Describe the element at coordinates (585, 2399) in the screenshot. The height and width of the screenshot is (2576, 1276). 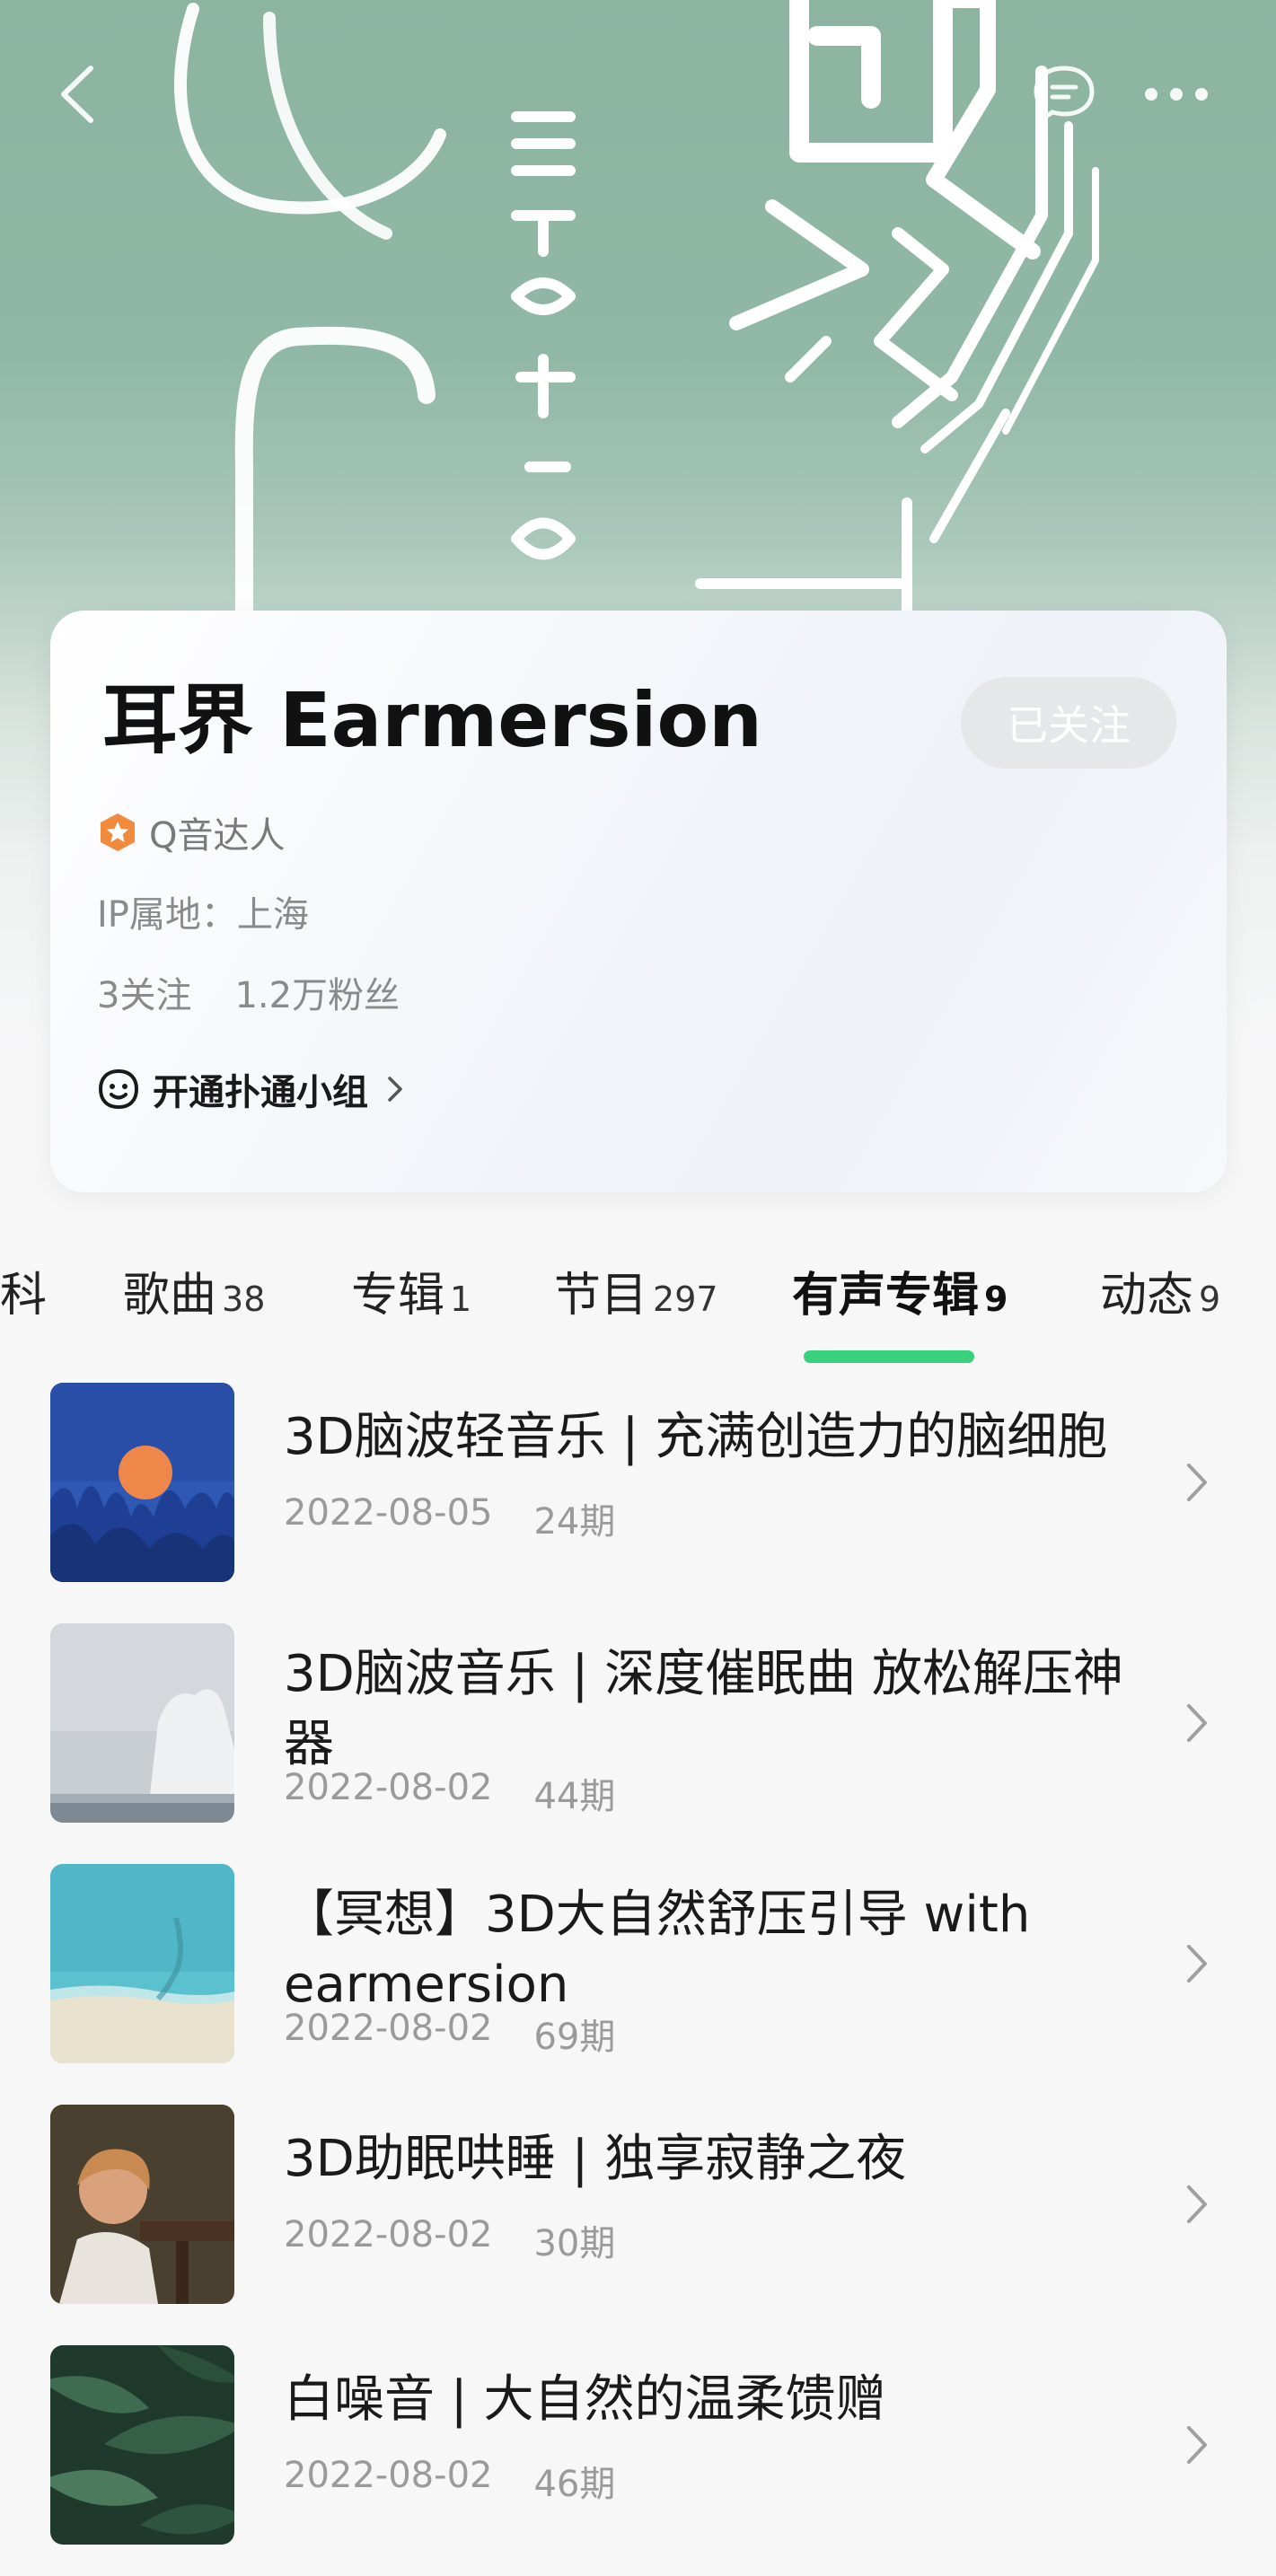
I see `album-title: 白噪音 | 大自然的温柔馈赠` at that location.